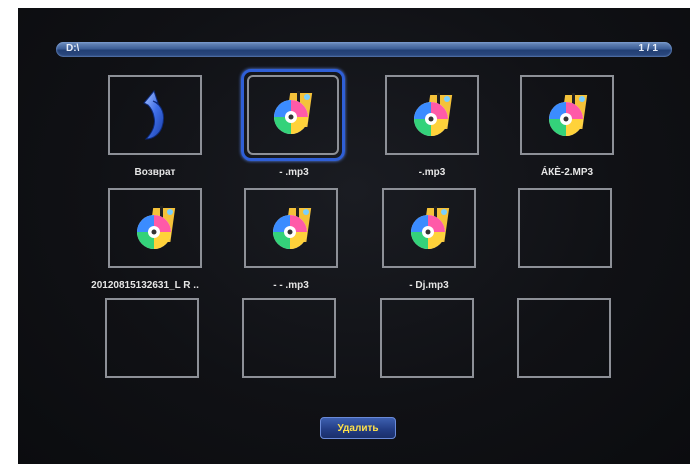 The image size is (698, 464). I want to click on tile-label: - .mp3, so click(294, 172).